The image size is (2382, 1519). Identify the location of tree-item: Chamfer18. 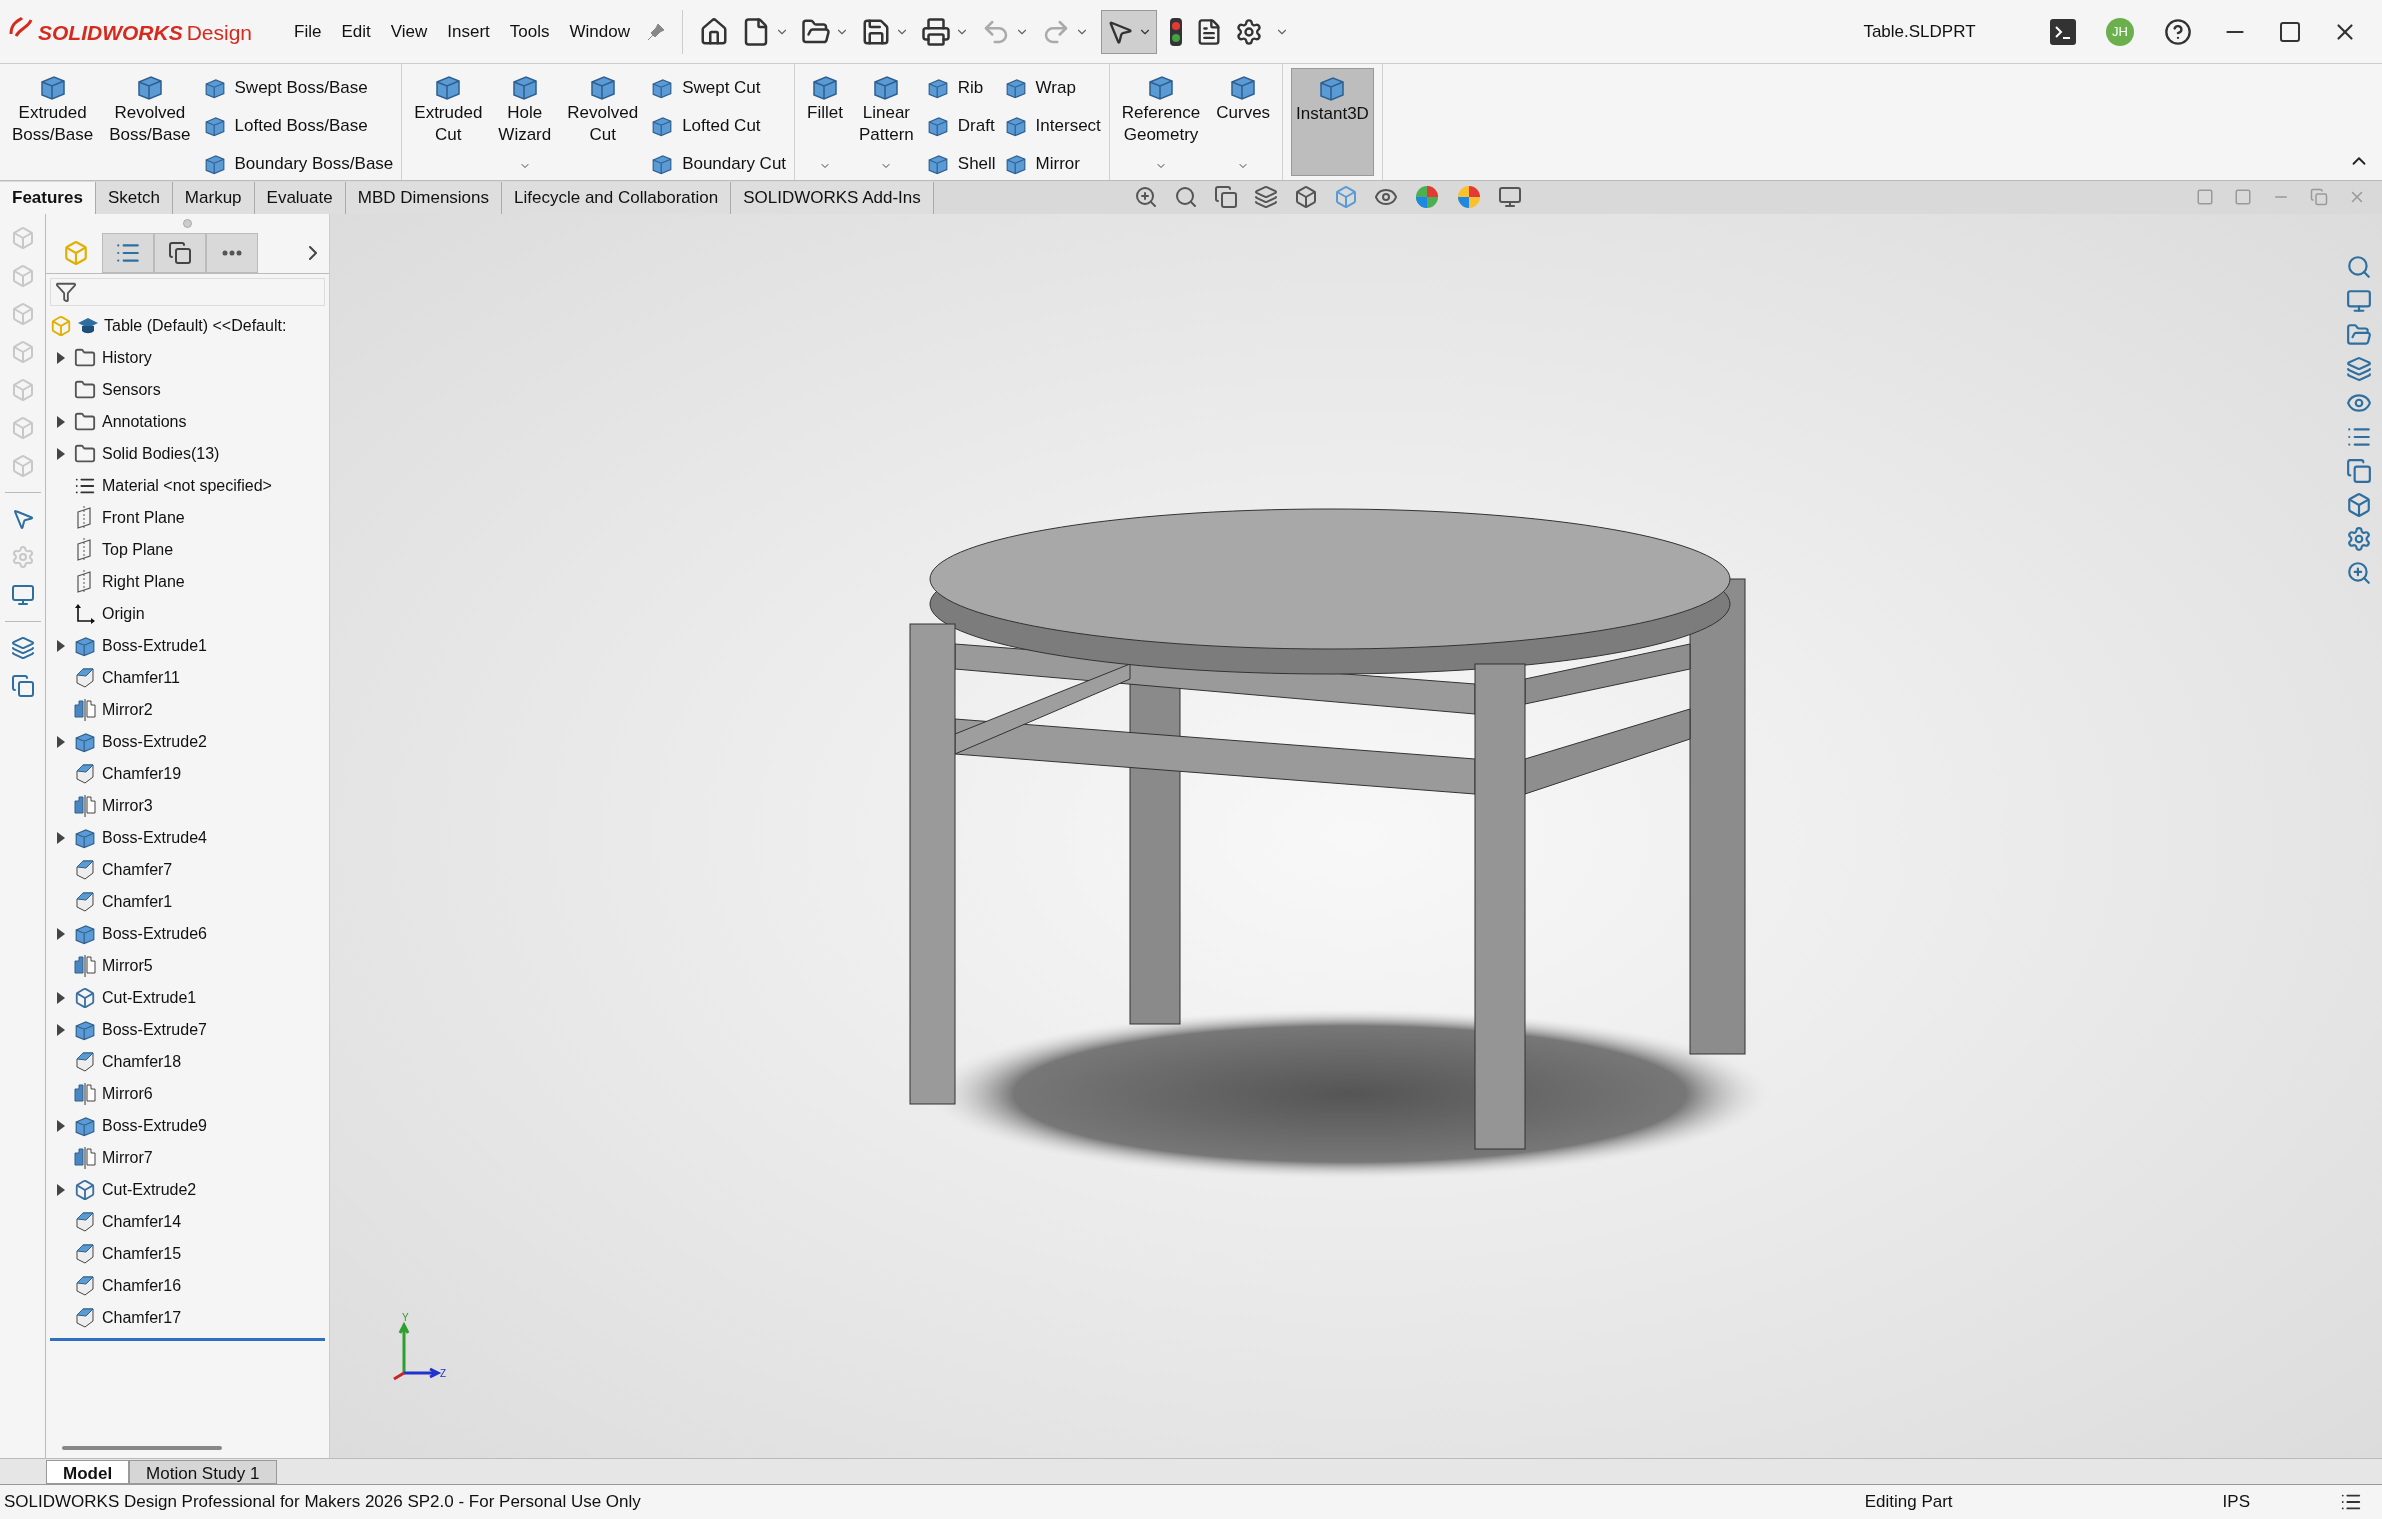
(116, 1062).